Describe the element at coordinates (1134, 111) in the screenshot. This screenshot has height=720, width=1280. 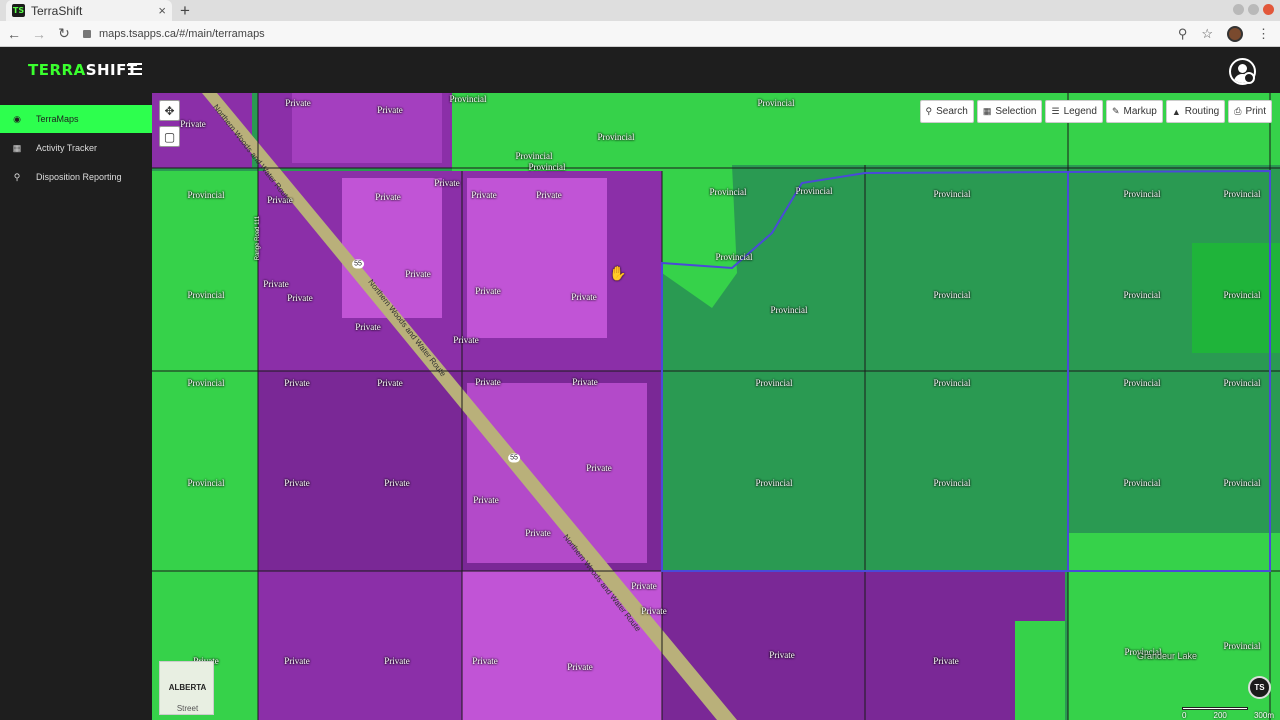
I see `markup-button: ✎ Markup` at that location.